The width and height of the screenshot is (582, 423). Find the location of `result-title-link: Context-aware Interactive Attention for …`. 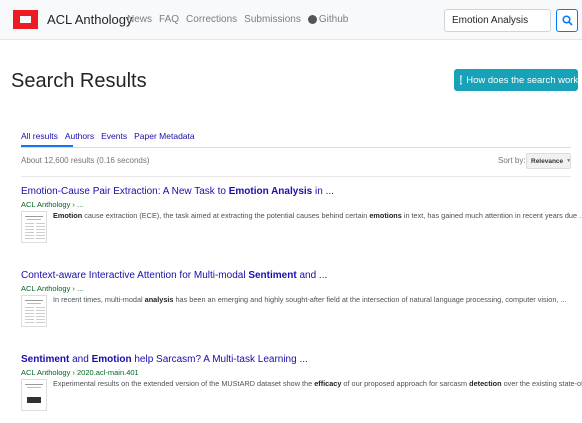

result-title-link: Context-aware Interactive Attention for … is located at coordinates (298, 275).